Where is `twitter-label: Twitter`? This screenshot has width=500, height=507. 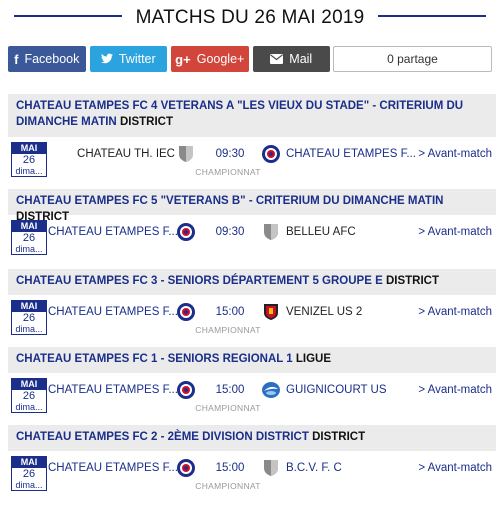 twitter-label: Twitter is located at coordinates (137, 59).